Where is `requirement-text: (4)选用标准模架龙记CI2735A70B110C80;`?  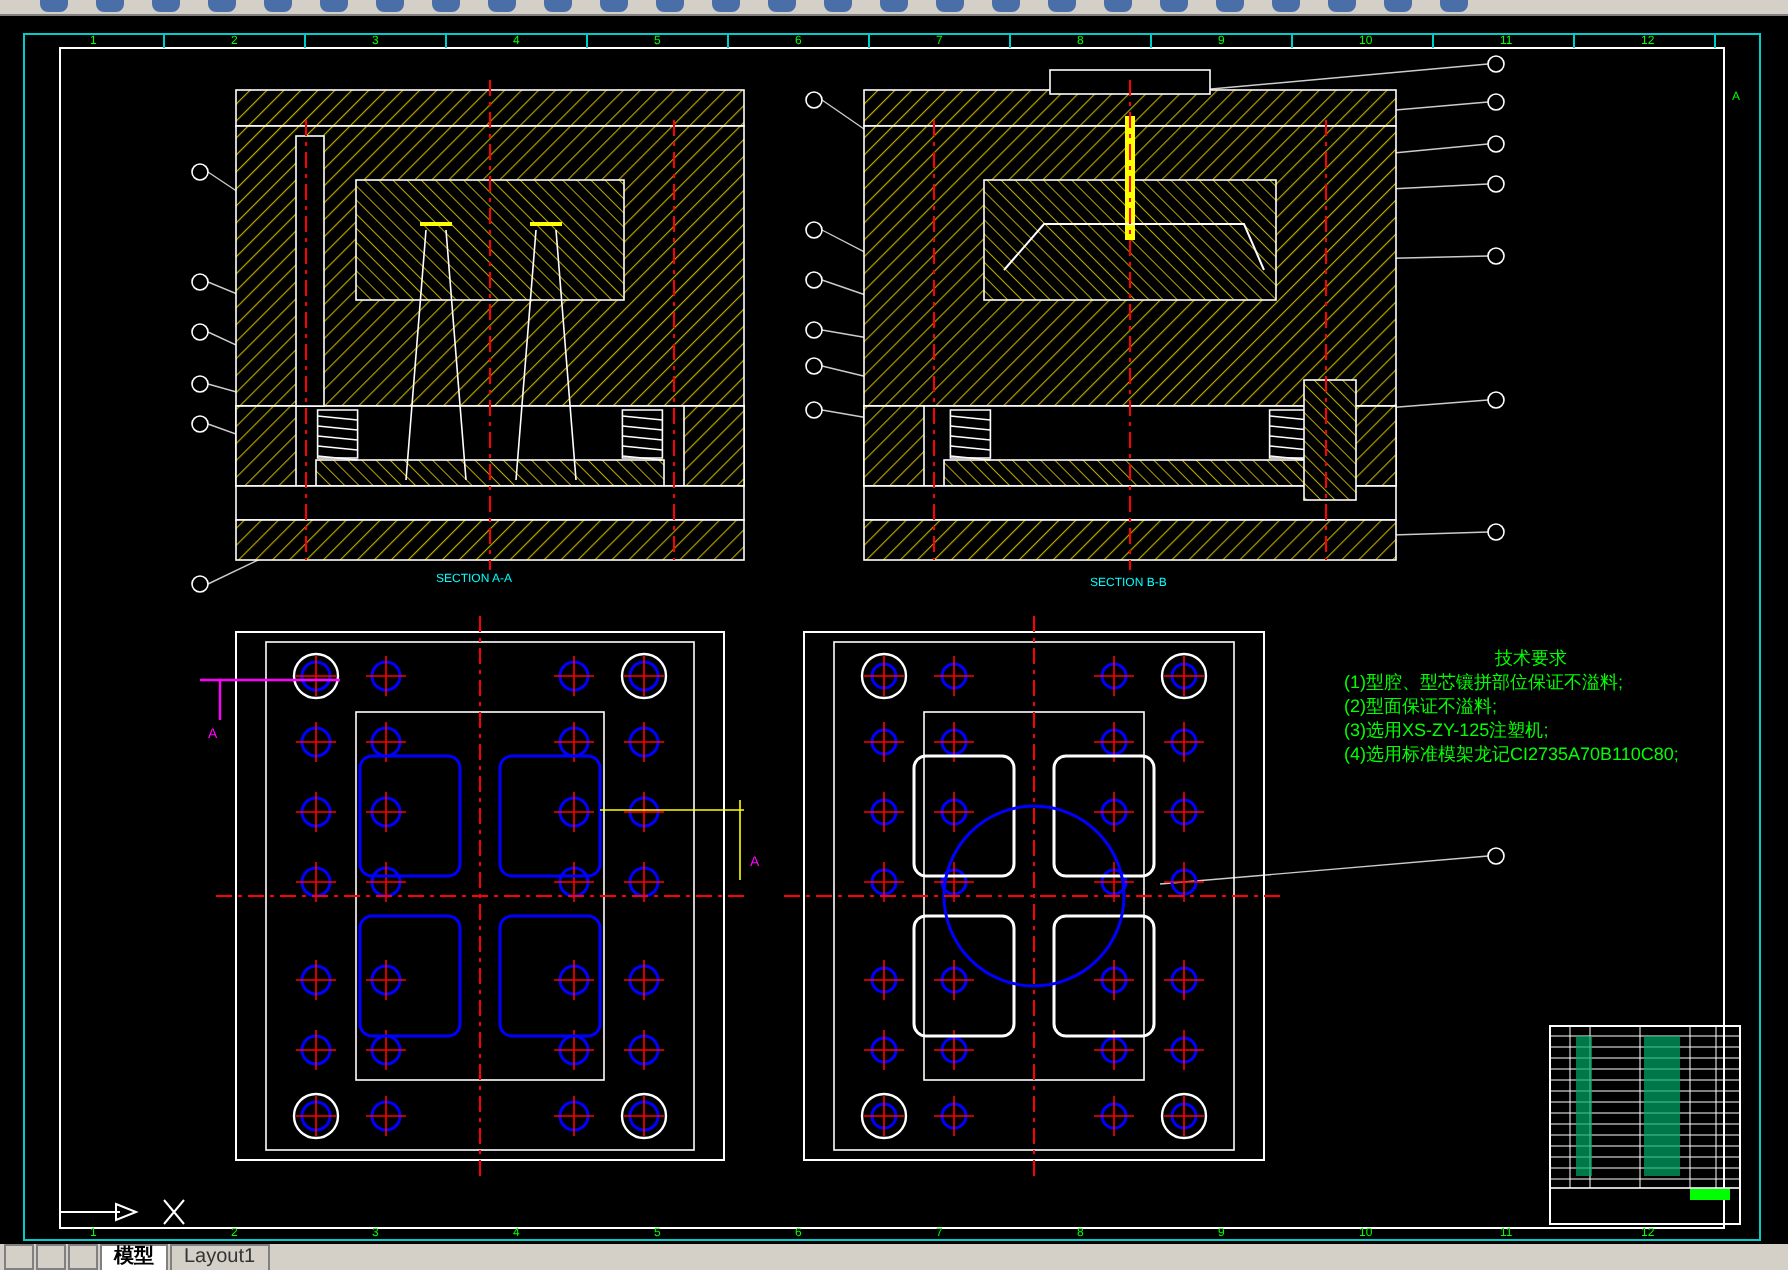
requirement-text: (4)选用标准模架龙记CI2735A70B110C80; is located at coordinates (1511, 754).